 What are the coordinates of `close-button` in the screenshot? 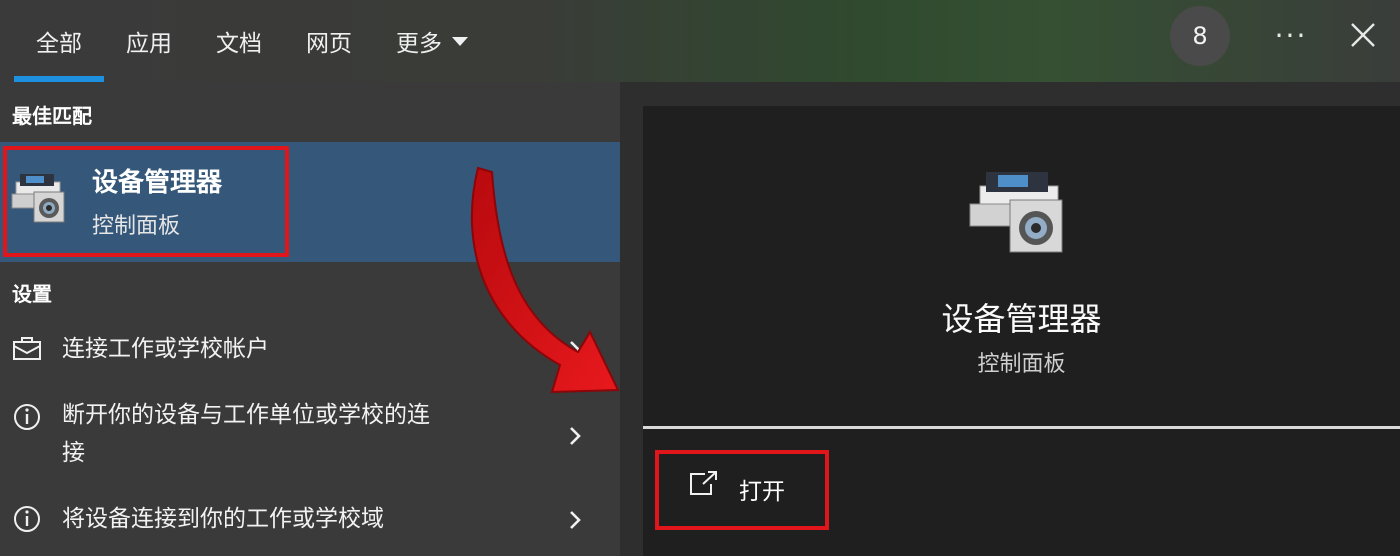 It's located at (1363, 35).